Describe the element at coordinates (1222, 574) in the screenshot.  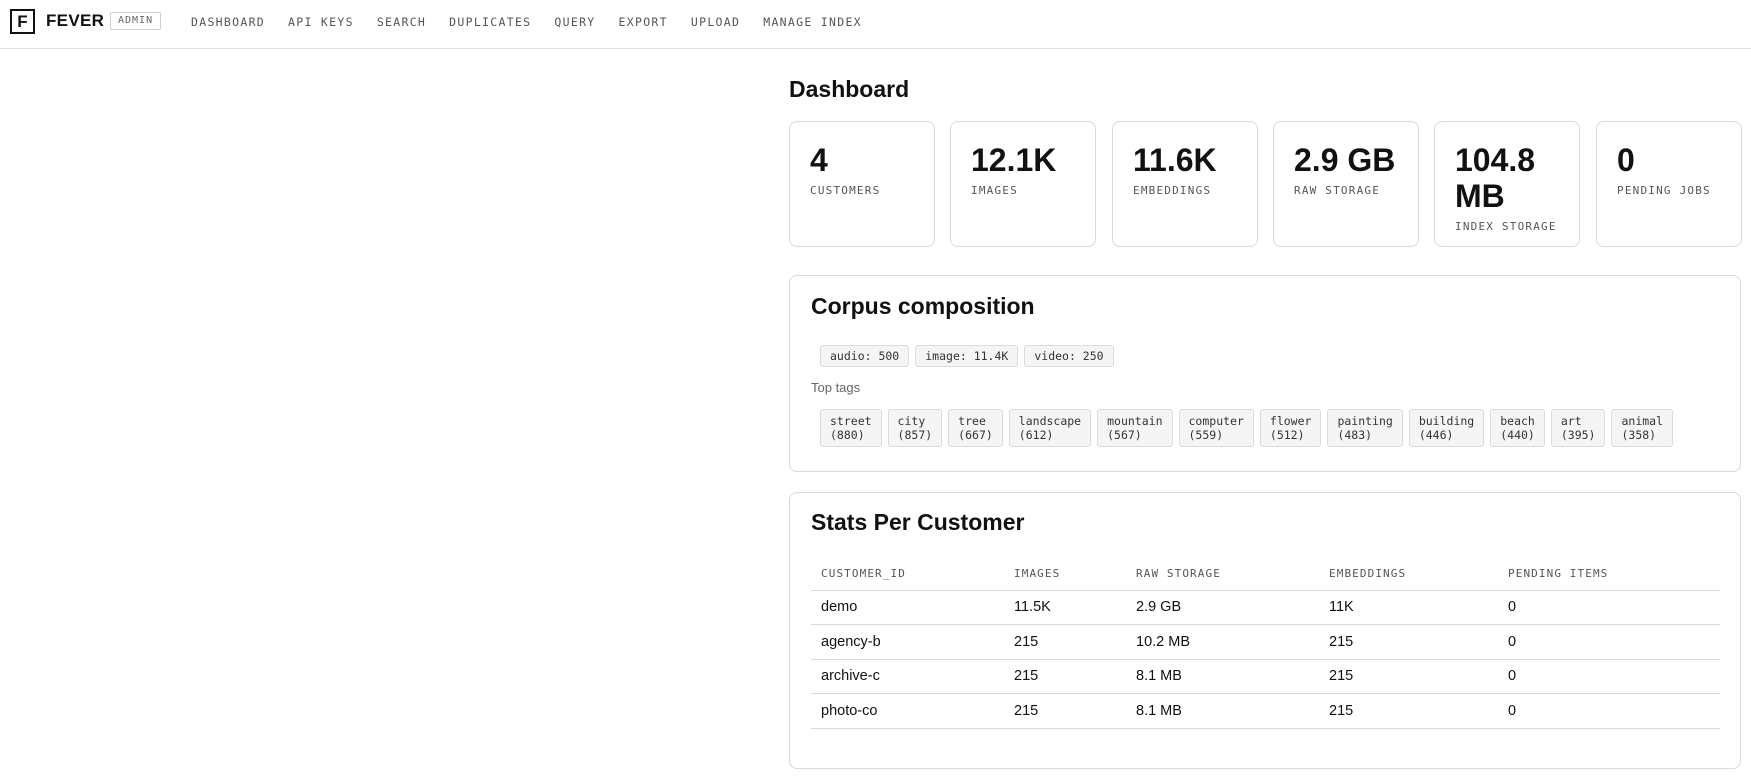
I see `column-header: RAW STORAGE` at that location.